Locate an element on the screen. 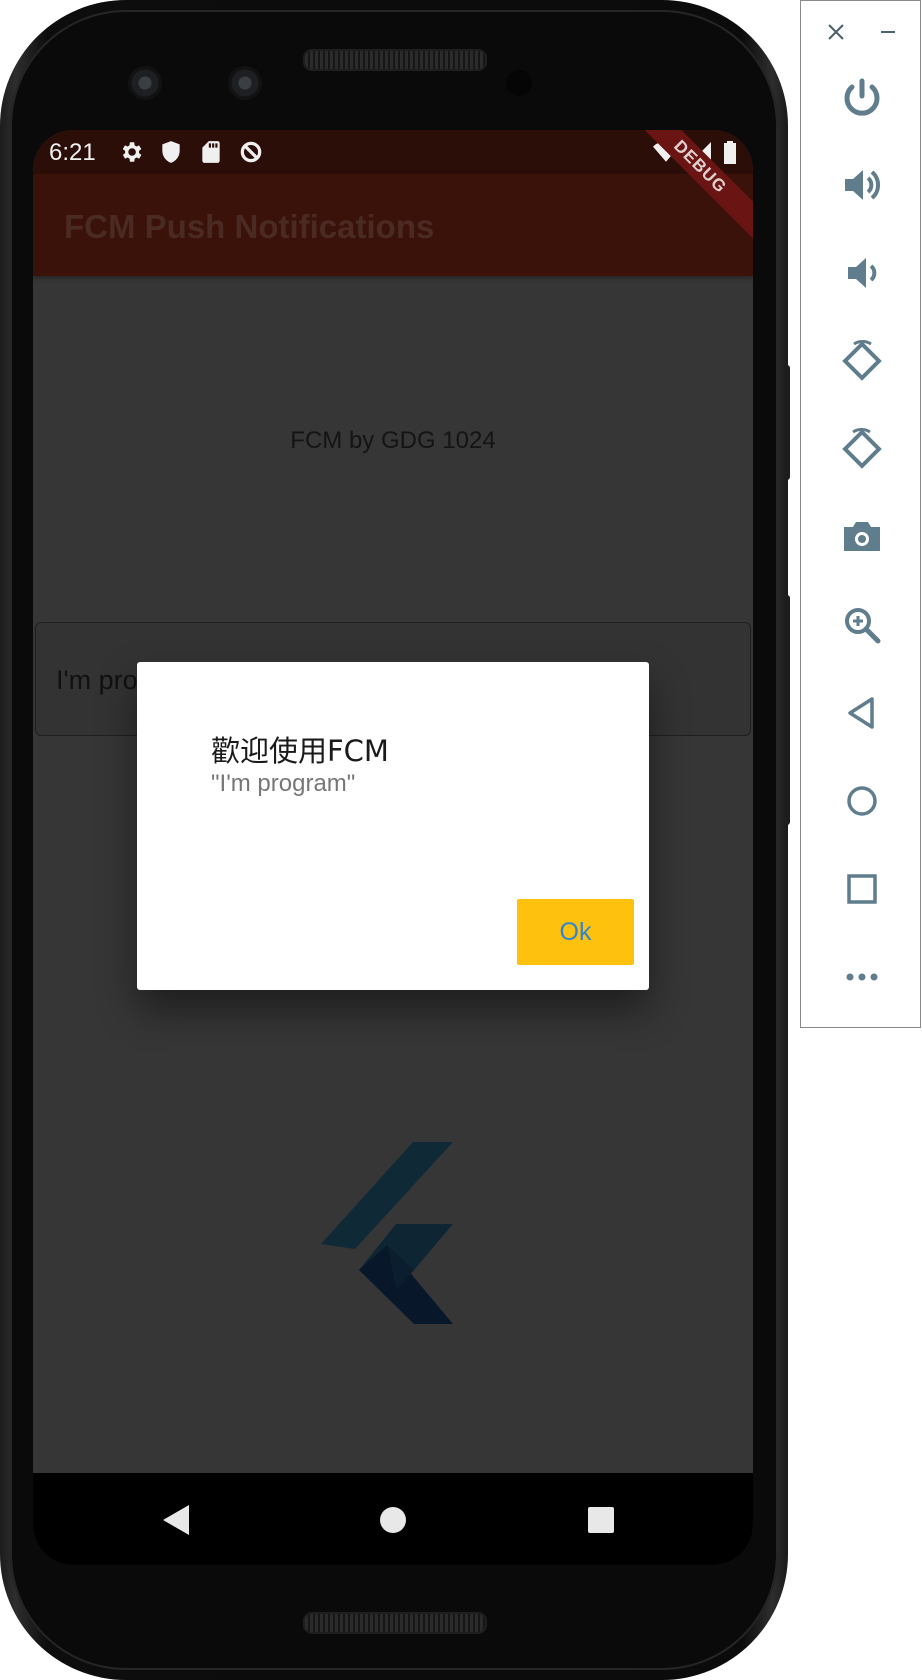 This screenshot has height=1680, width=922. screenshot-button is located at coordinates (861, 537).